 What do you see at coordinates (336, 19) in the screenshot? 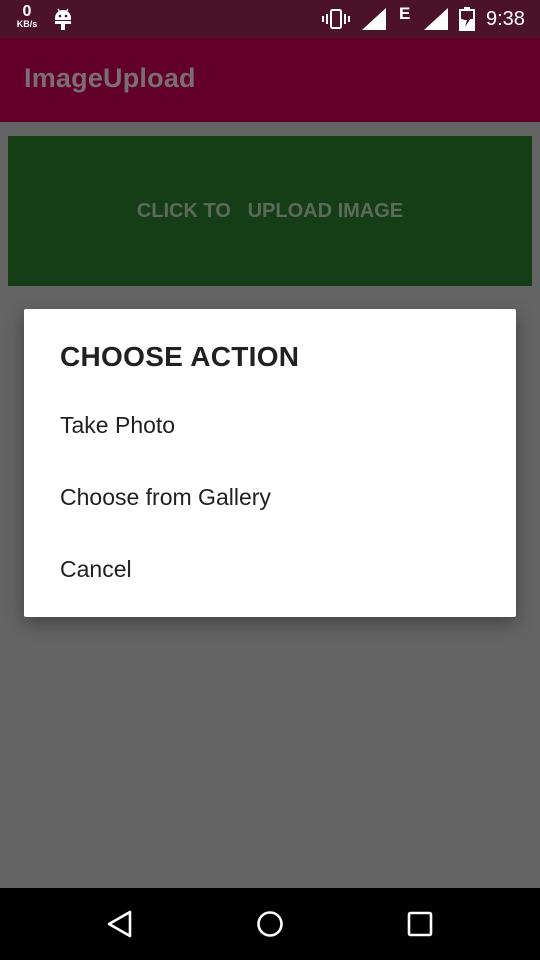
I see `vibrate-icon` at bounding box center [336, 19].